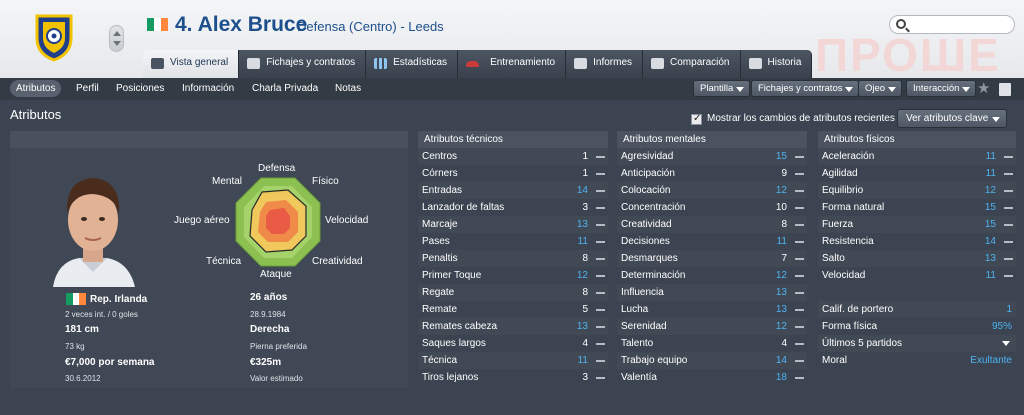 The height and width of the screenshot is (415, 1024). What do you see at coordinates (513, 360) in the screenshot?
I see `attribute-row: Técnica 11` at bounding box center [513, 360].